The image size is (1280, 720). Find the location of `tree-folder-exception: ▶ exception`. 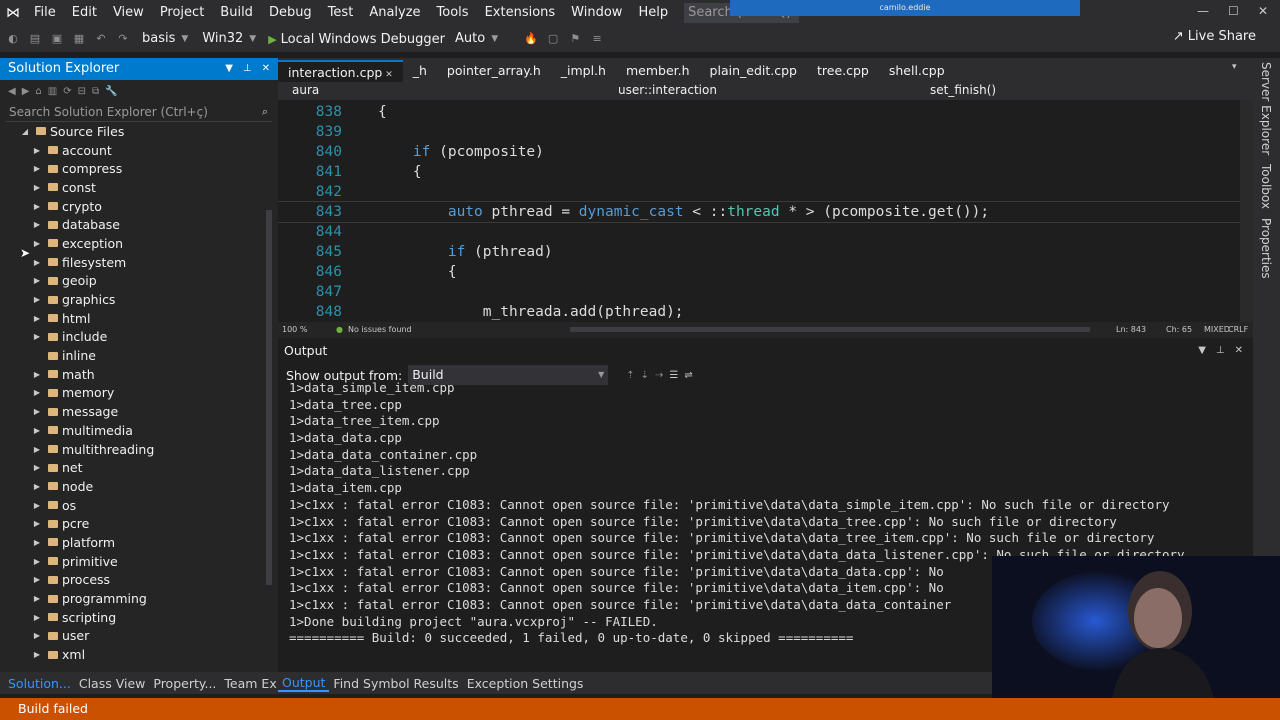

tree-folder-exception: ▶ exception is located at coordinates (132, 243).